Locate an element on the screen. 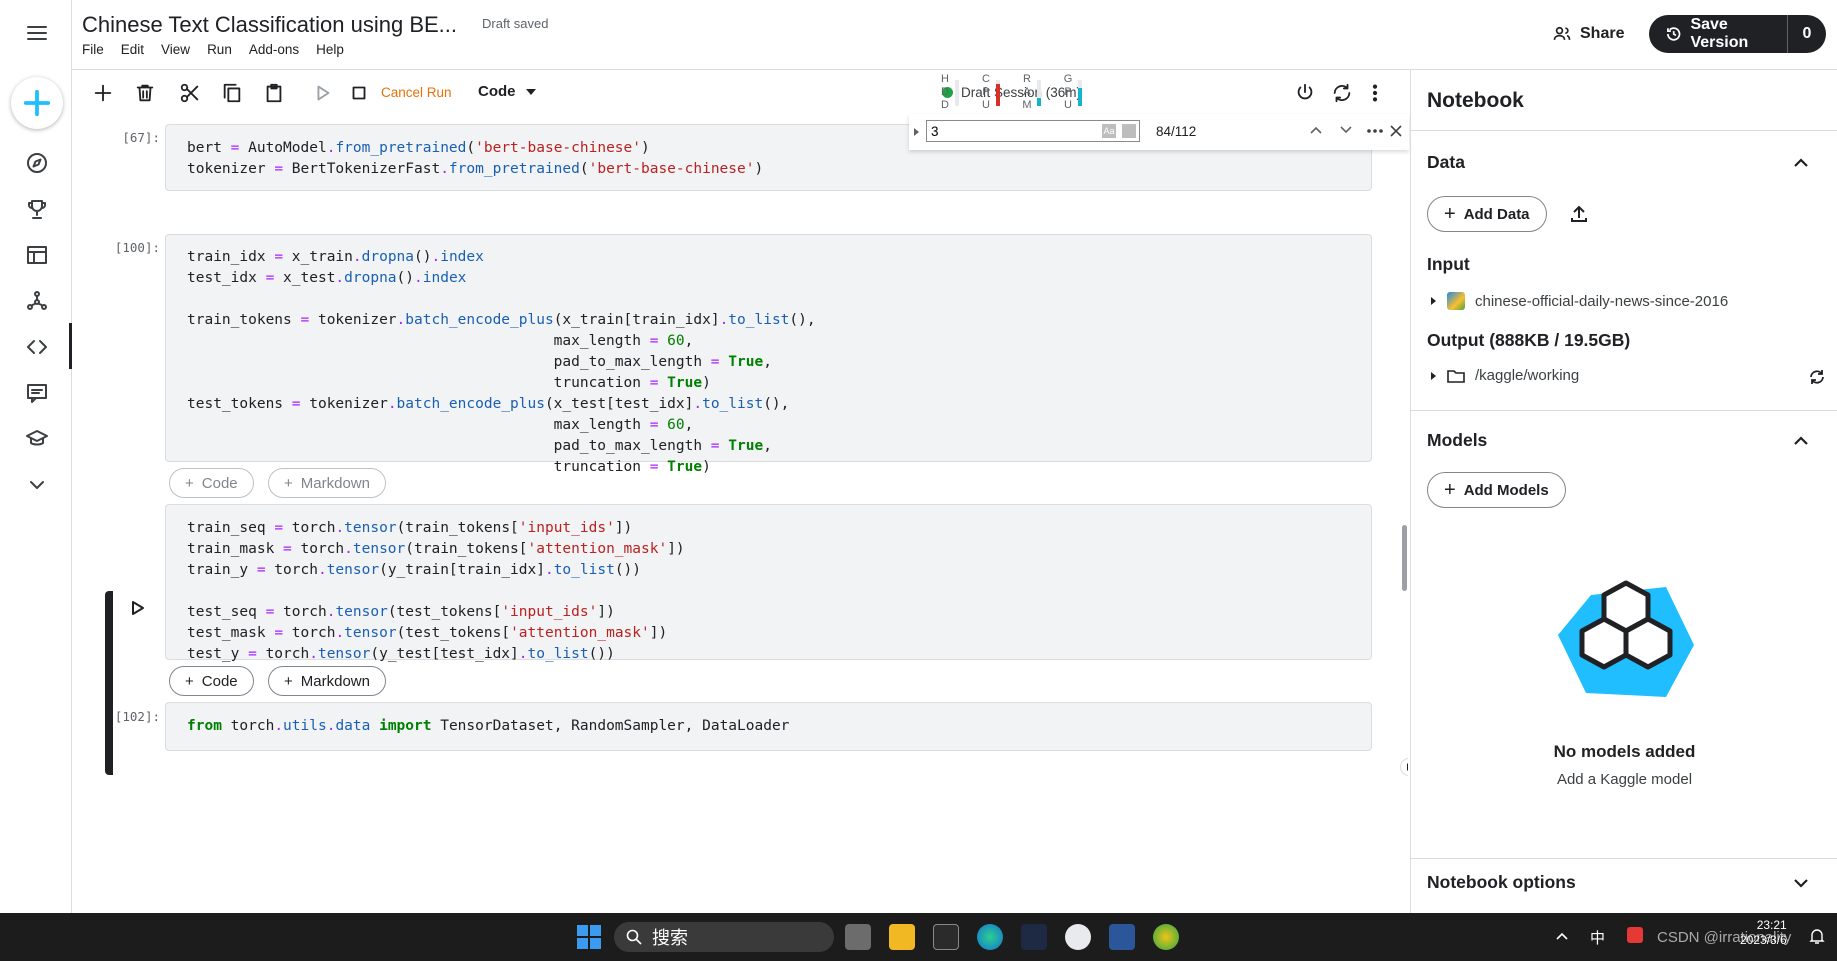  stop-icon is located at coordinates (359, 93).